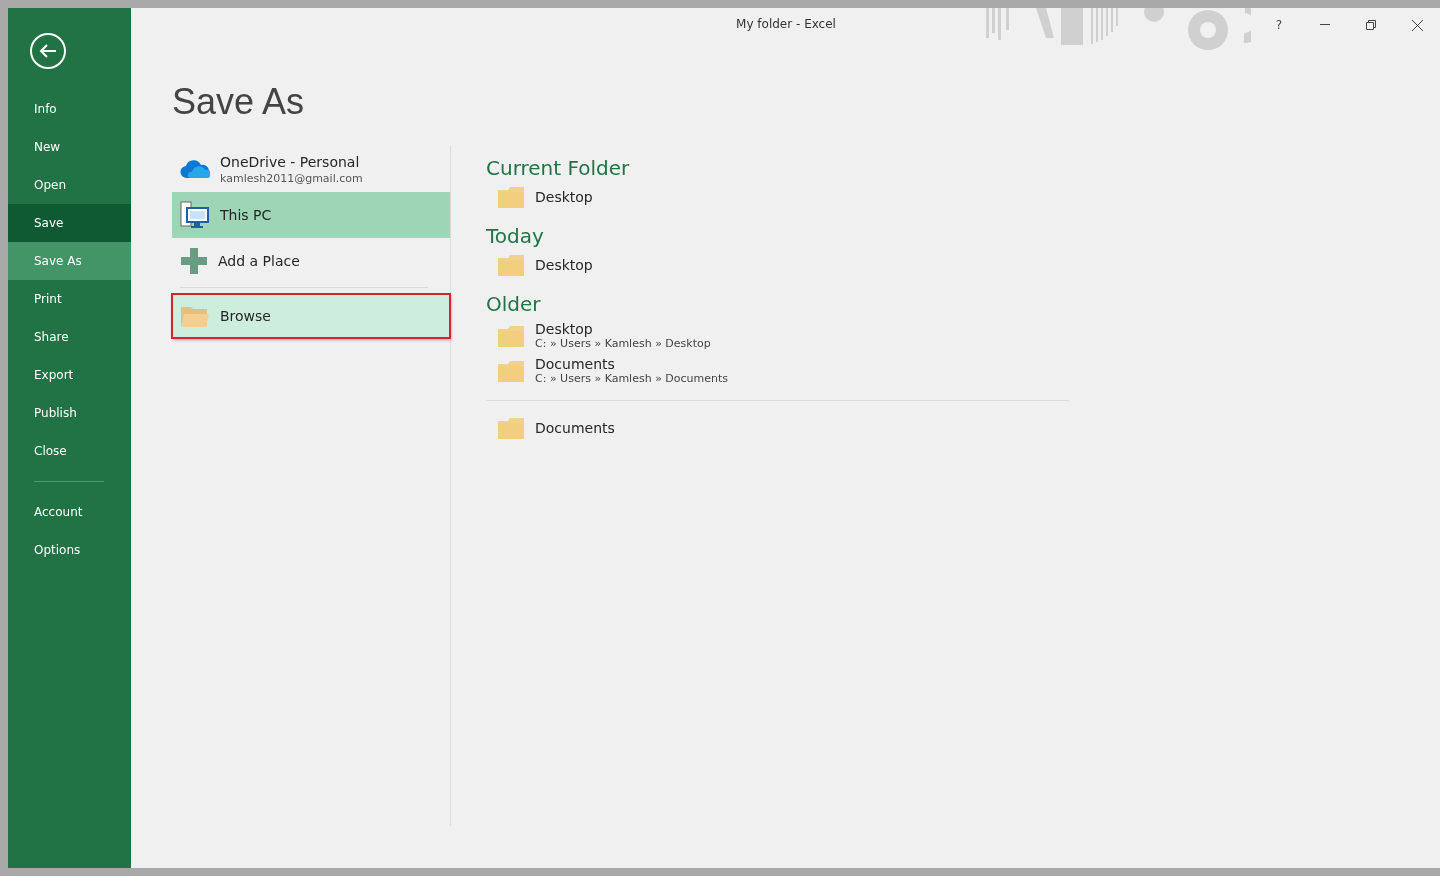 This screenshot has width=1440, height=876. I want to click on folder-item: Documents C: » Users » Kamlesh » Documents, so click(607, 370).